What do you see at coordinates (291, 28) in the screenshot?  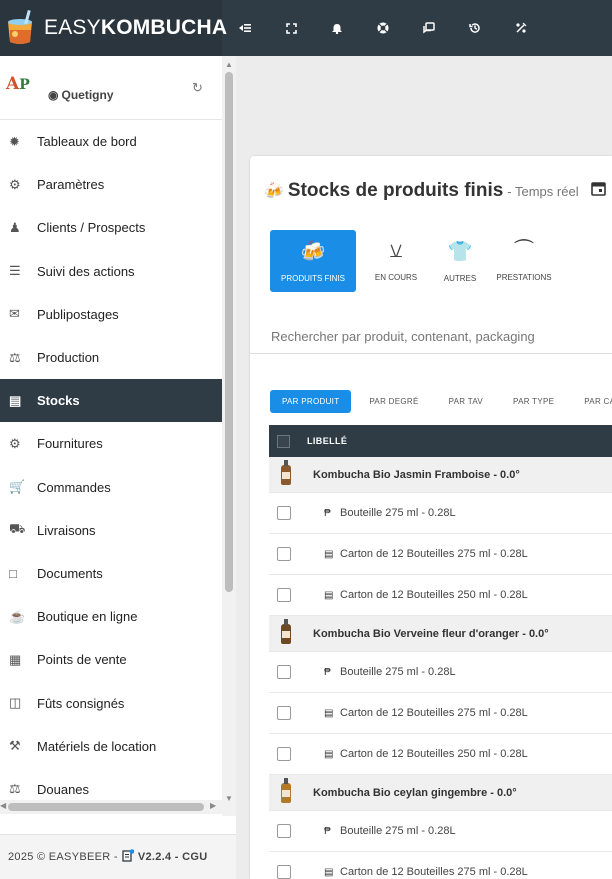 I see `fullscreen-icon` at bounding box center [291, 28].